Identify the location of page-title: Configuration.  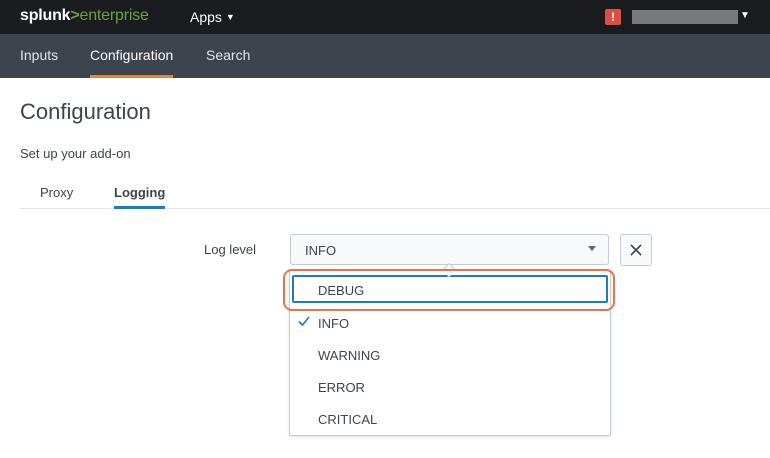
(85, 111).